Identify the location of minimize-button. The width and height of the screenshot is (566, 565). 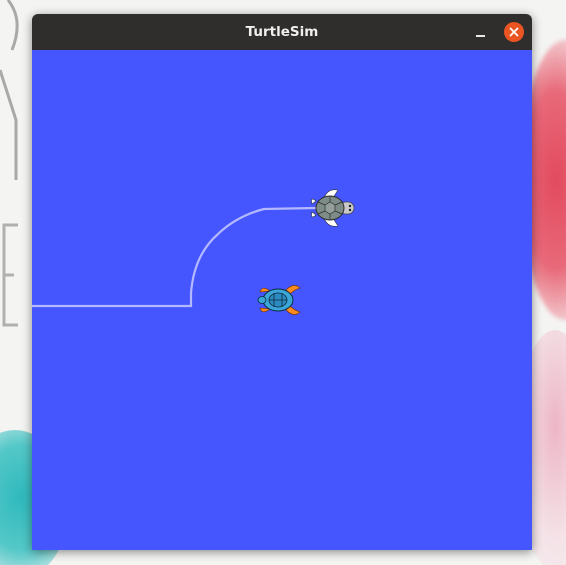
(481, 32).